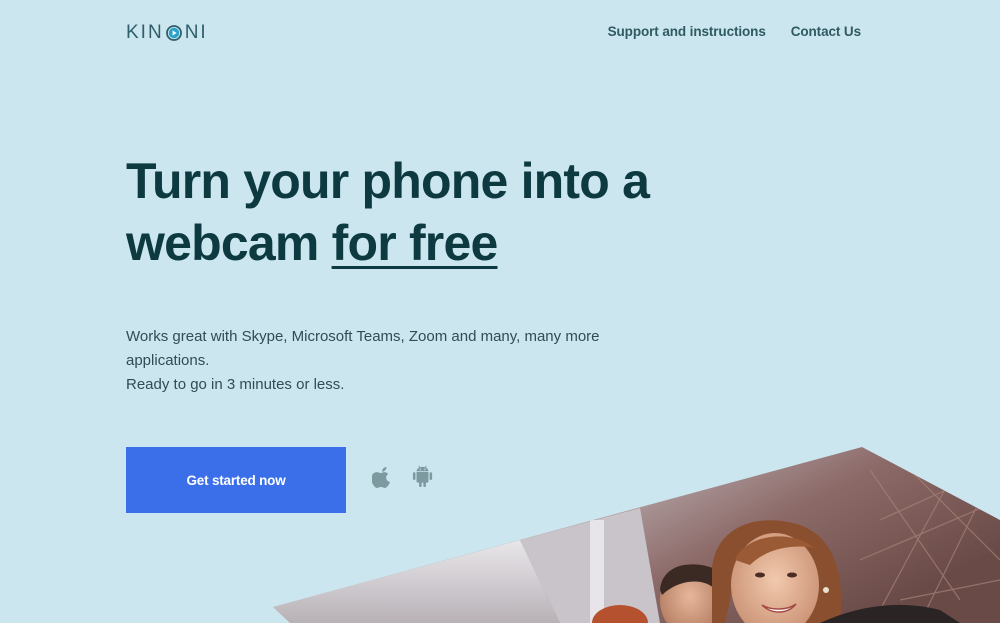 This screenshot has width=1000, height=623. Describe the element at coordinates (382, 477) in the screenshot. I see `apple-icon` at that location.